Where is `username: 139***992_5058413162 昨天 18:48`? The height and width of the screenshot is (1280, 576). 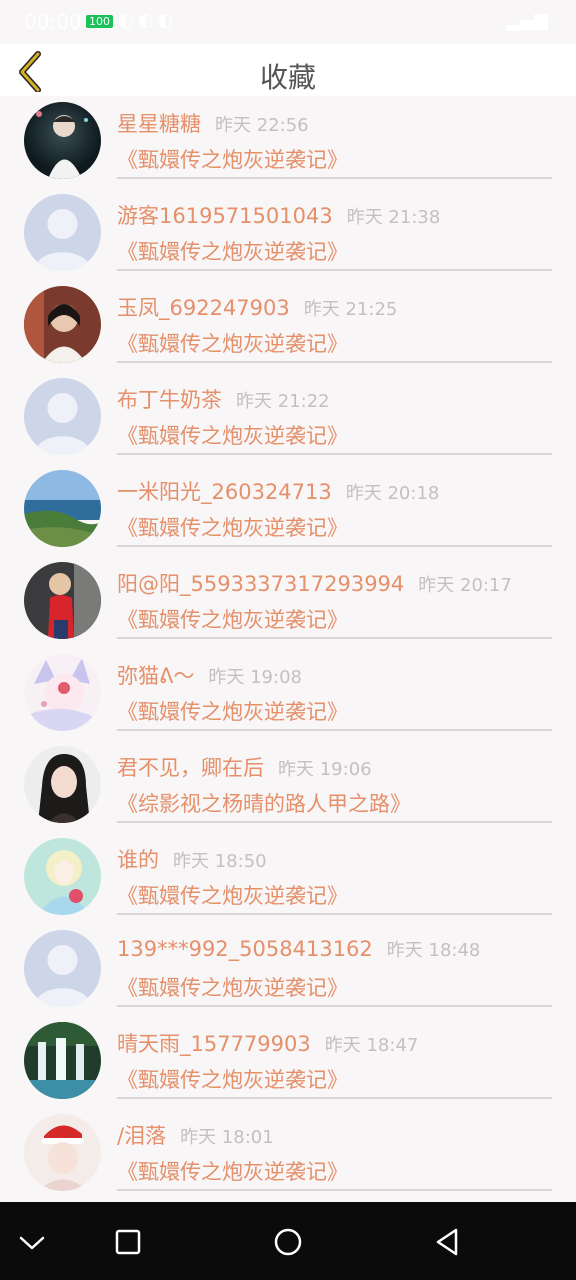 username: 139***992_5058413162 昨天 18:48 is located at coordinates (298, 949).